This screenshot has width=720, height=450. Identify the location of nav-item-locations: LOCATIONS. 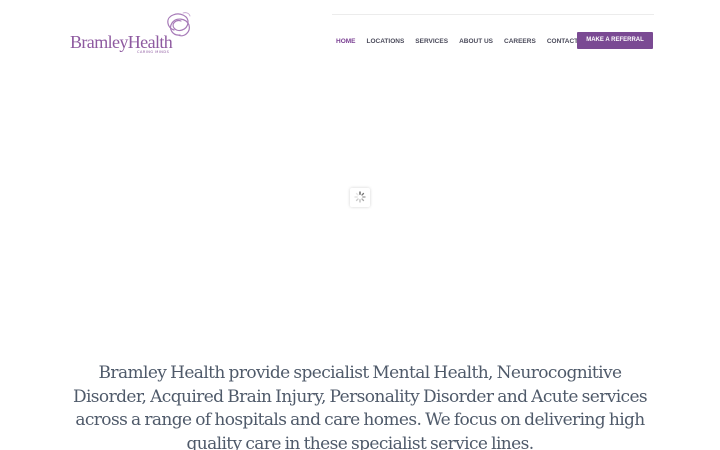
(386, 42).